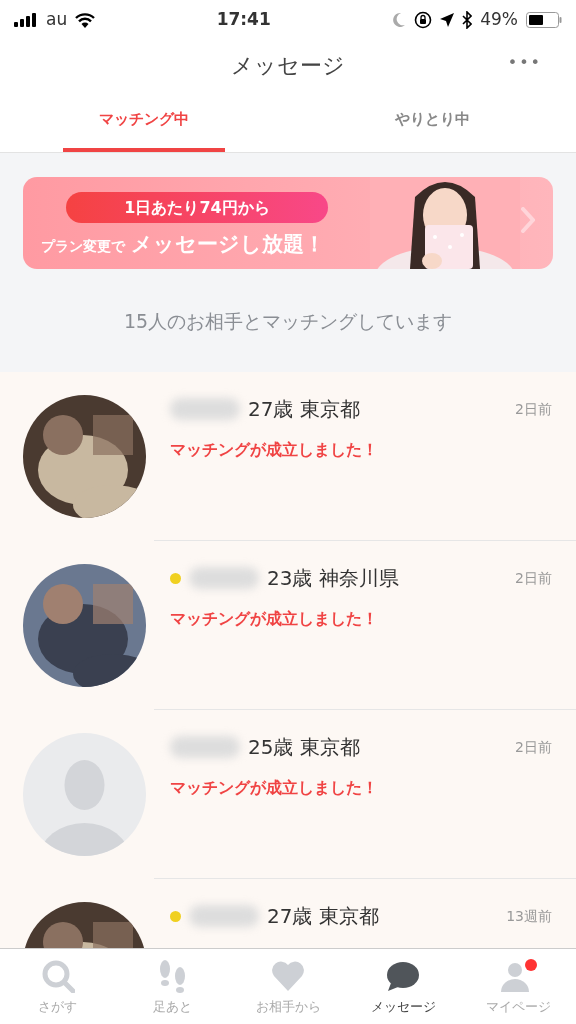 The image size is (576, 1024). I want to click on moon-icon, so click(399, 20).